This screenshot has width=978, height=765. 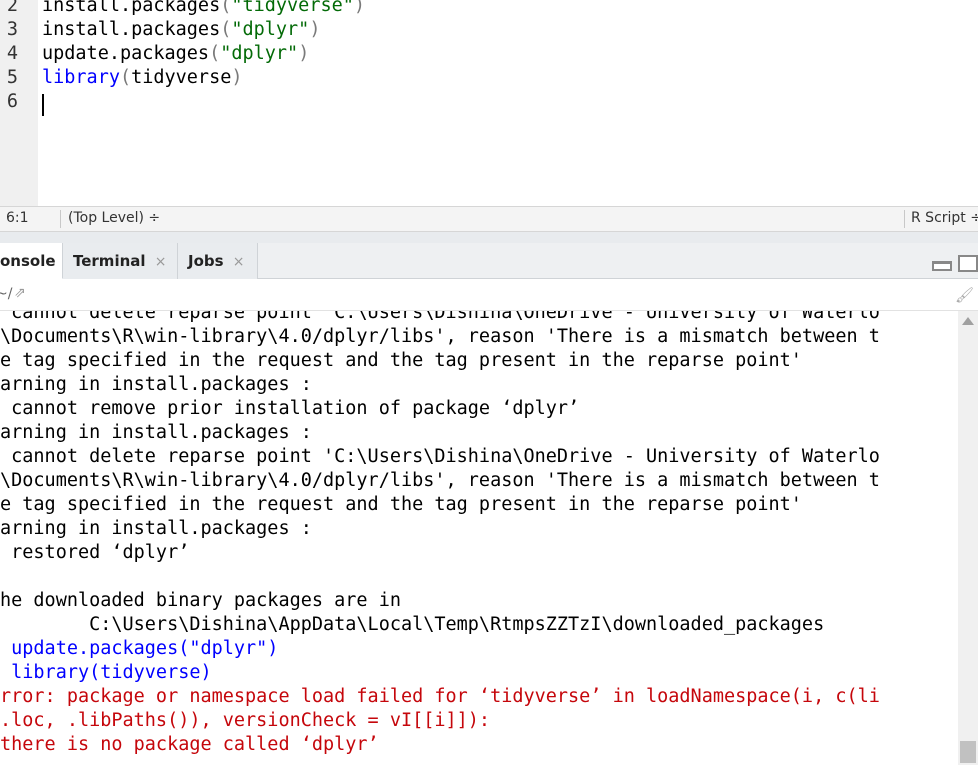 What do you see at coordinates (489, 237) in the screenshot?
I see `pane-splitter` at bounding box center [489, 237].